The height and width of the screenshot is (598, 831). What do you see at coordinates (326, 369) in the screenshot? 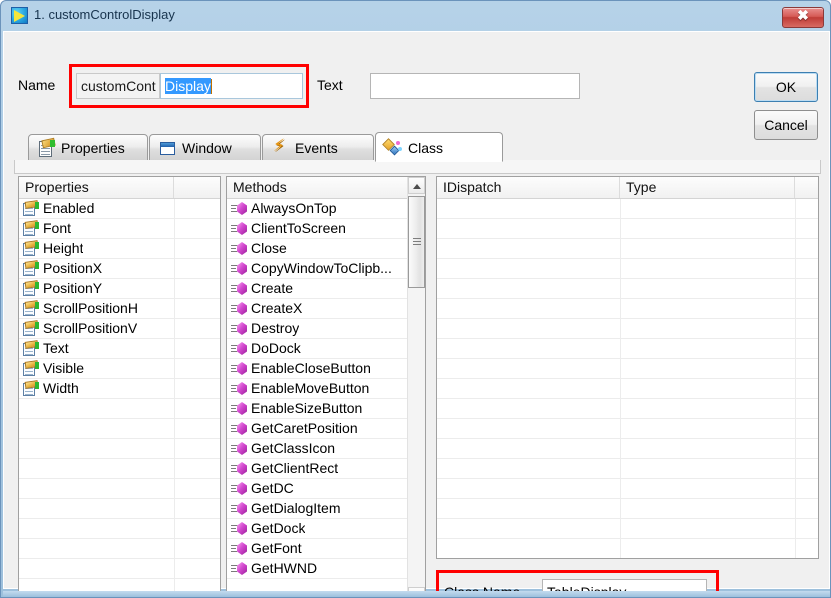
I see `list-item: EnableCloseButton` at bounding box center [326, 369].